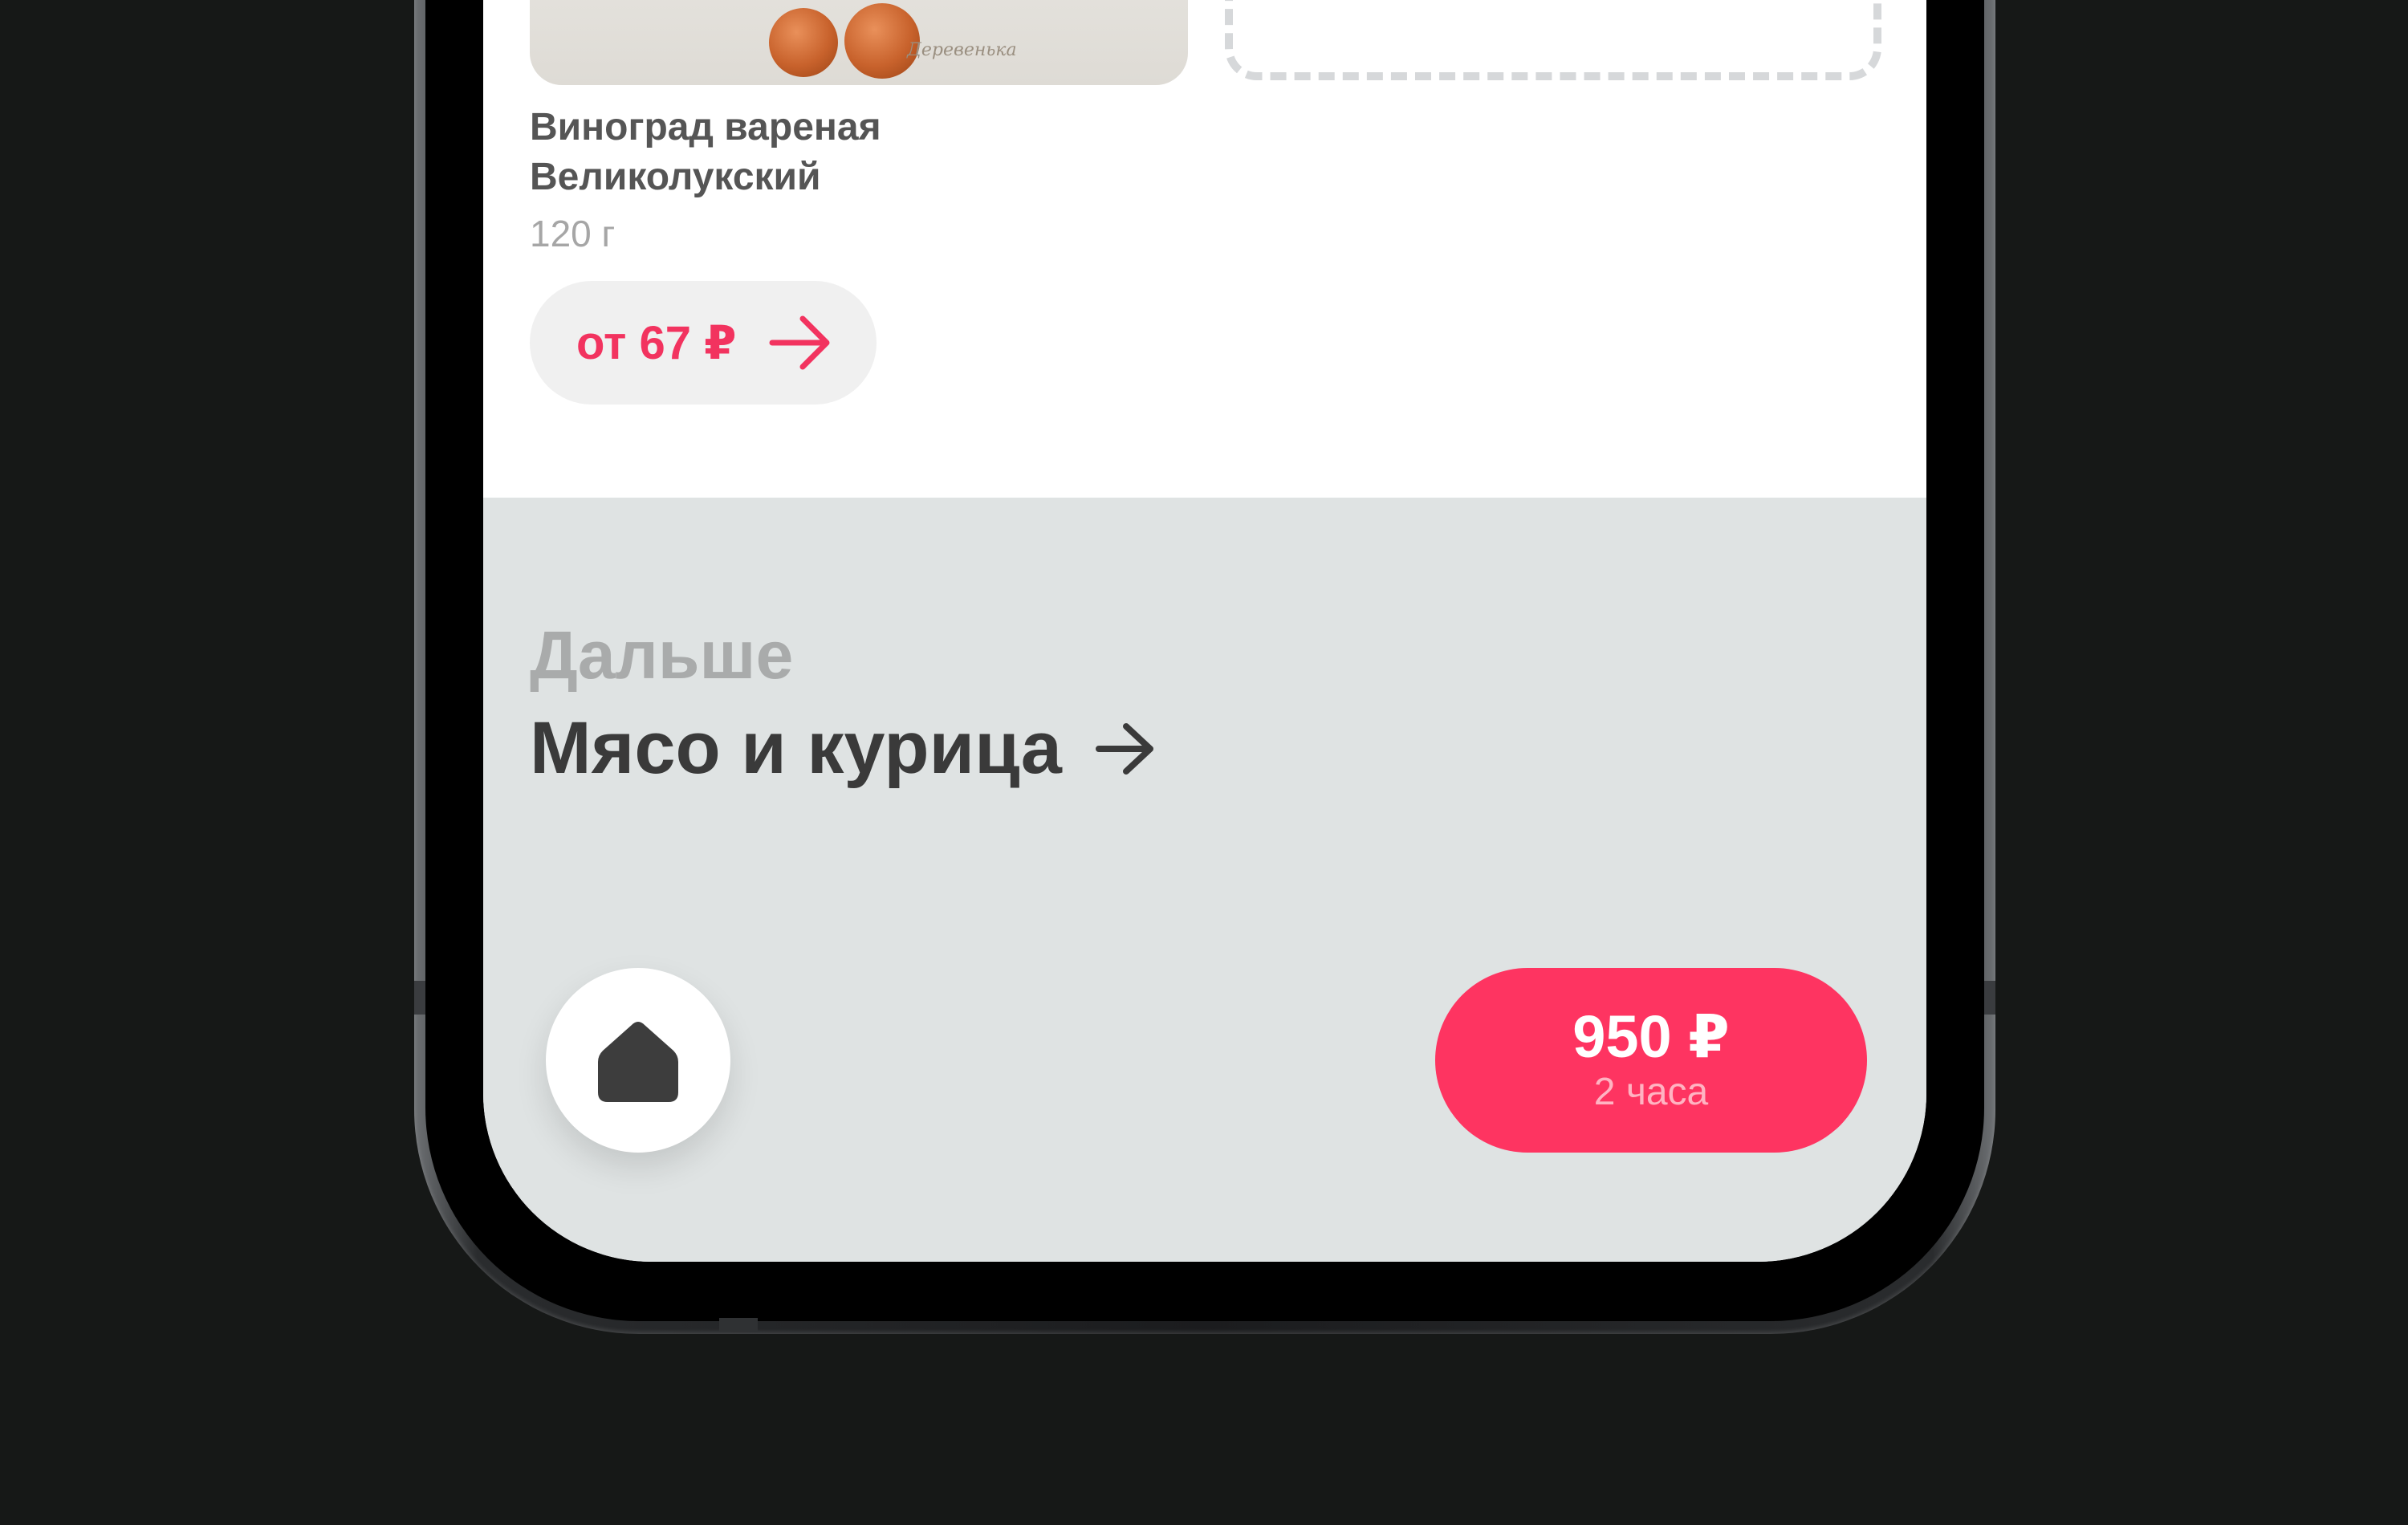 The width and height of the screenshot is (2408, 1525). Describe the element at coordinates (1553, 40) in the screenshot. I see `empty-product-slot` at that location.